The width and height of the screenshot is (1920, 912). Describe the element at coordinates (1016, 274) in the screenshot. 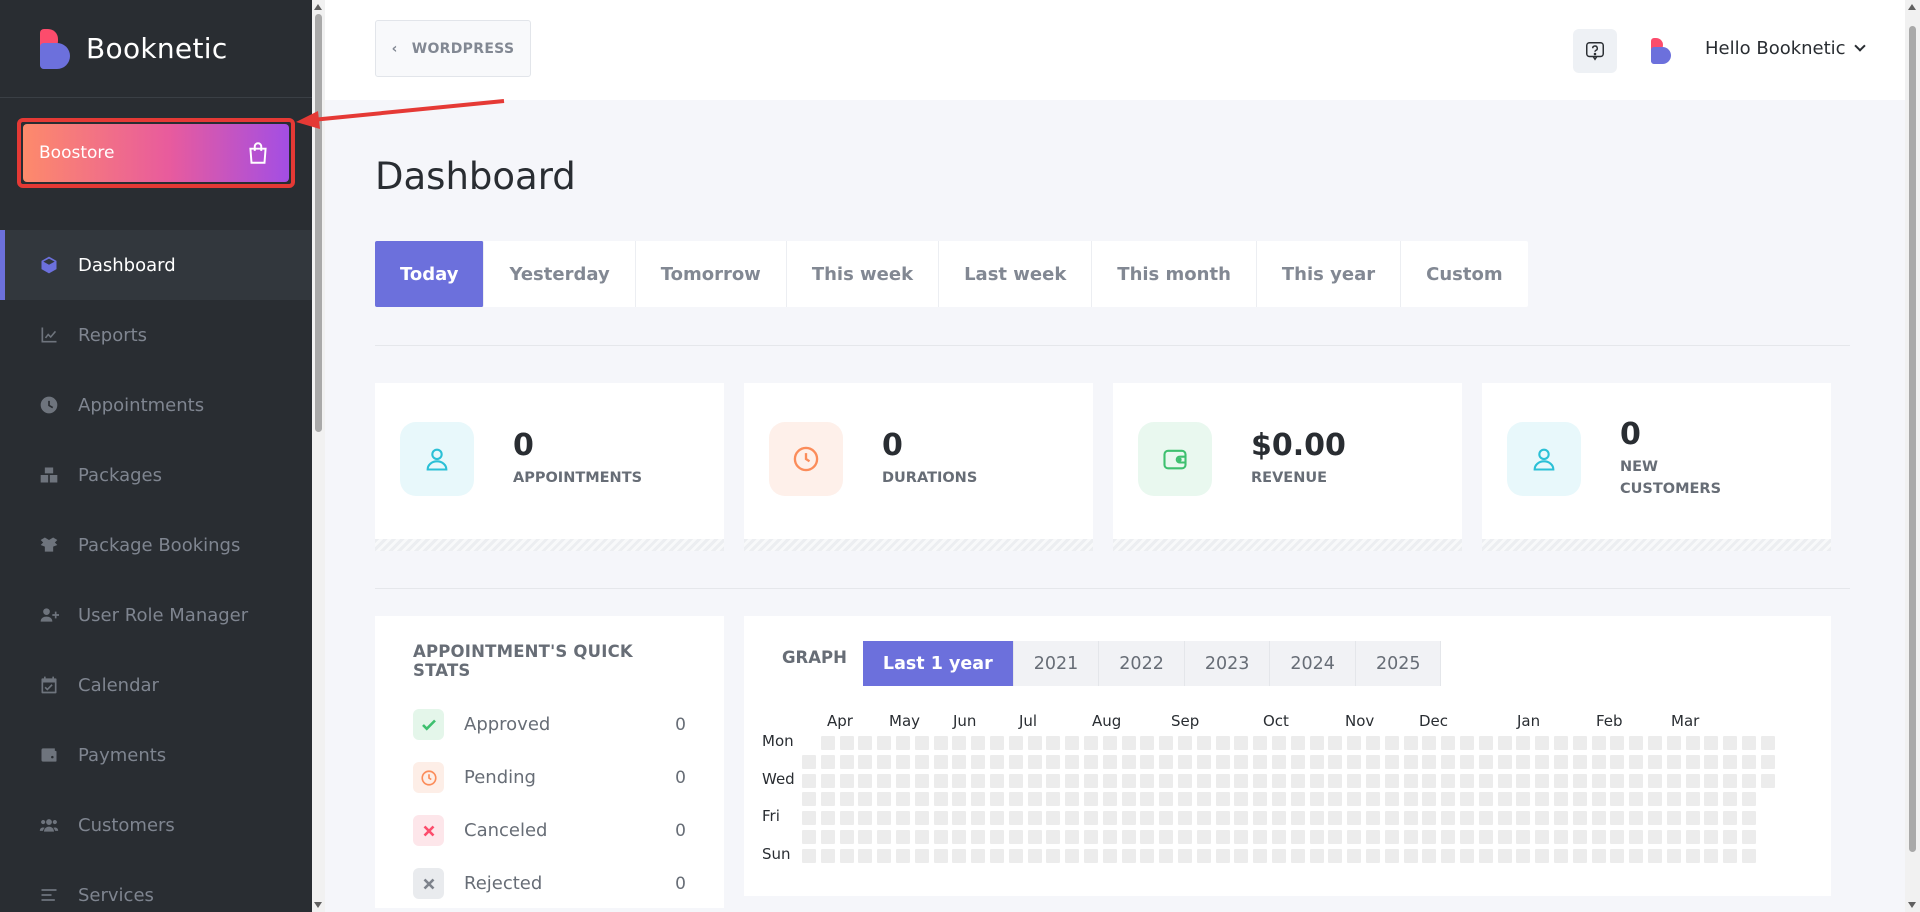

I see `tab-last-week: Last week` at that location.